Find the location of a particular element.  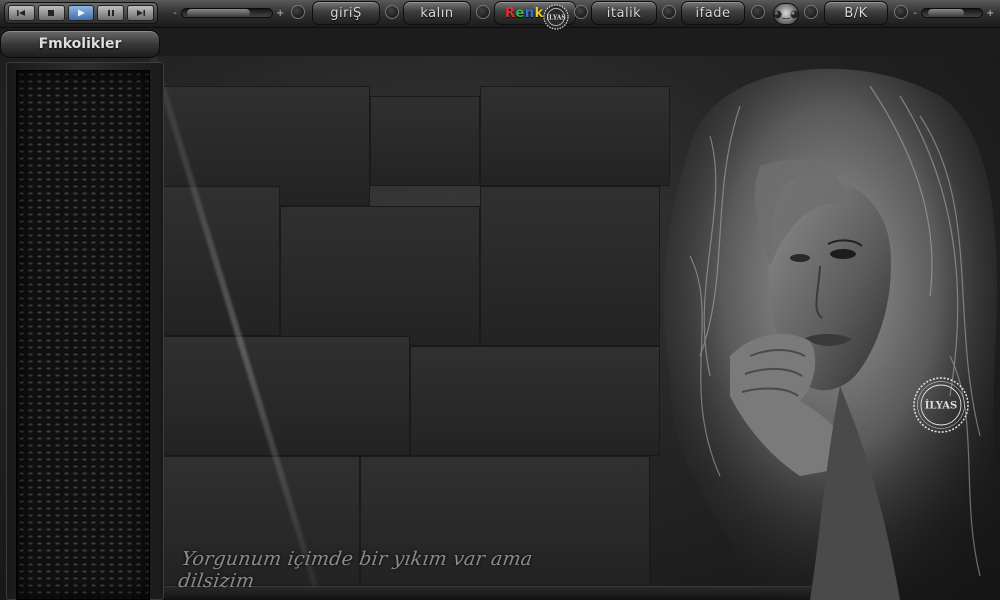

stop-button is located at coordinates (51, 13).